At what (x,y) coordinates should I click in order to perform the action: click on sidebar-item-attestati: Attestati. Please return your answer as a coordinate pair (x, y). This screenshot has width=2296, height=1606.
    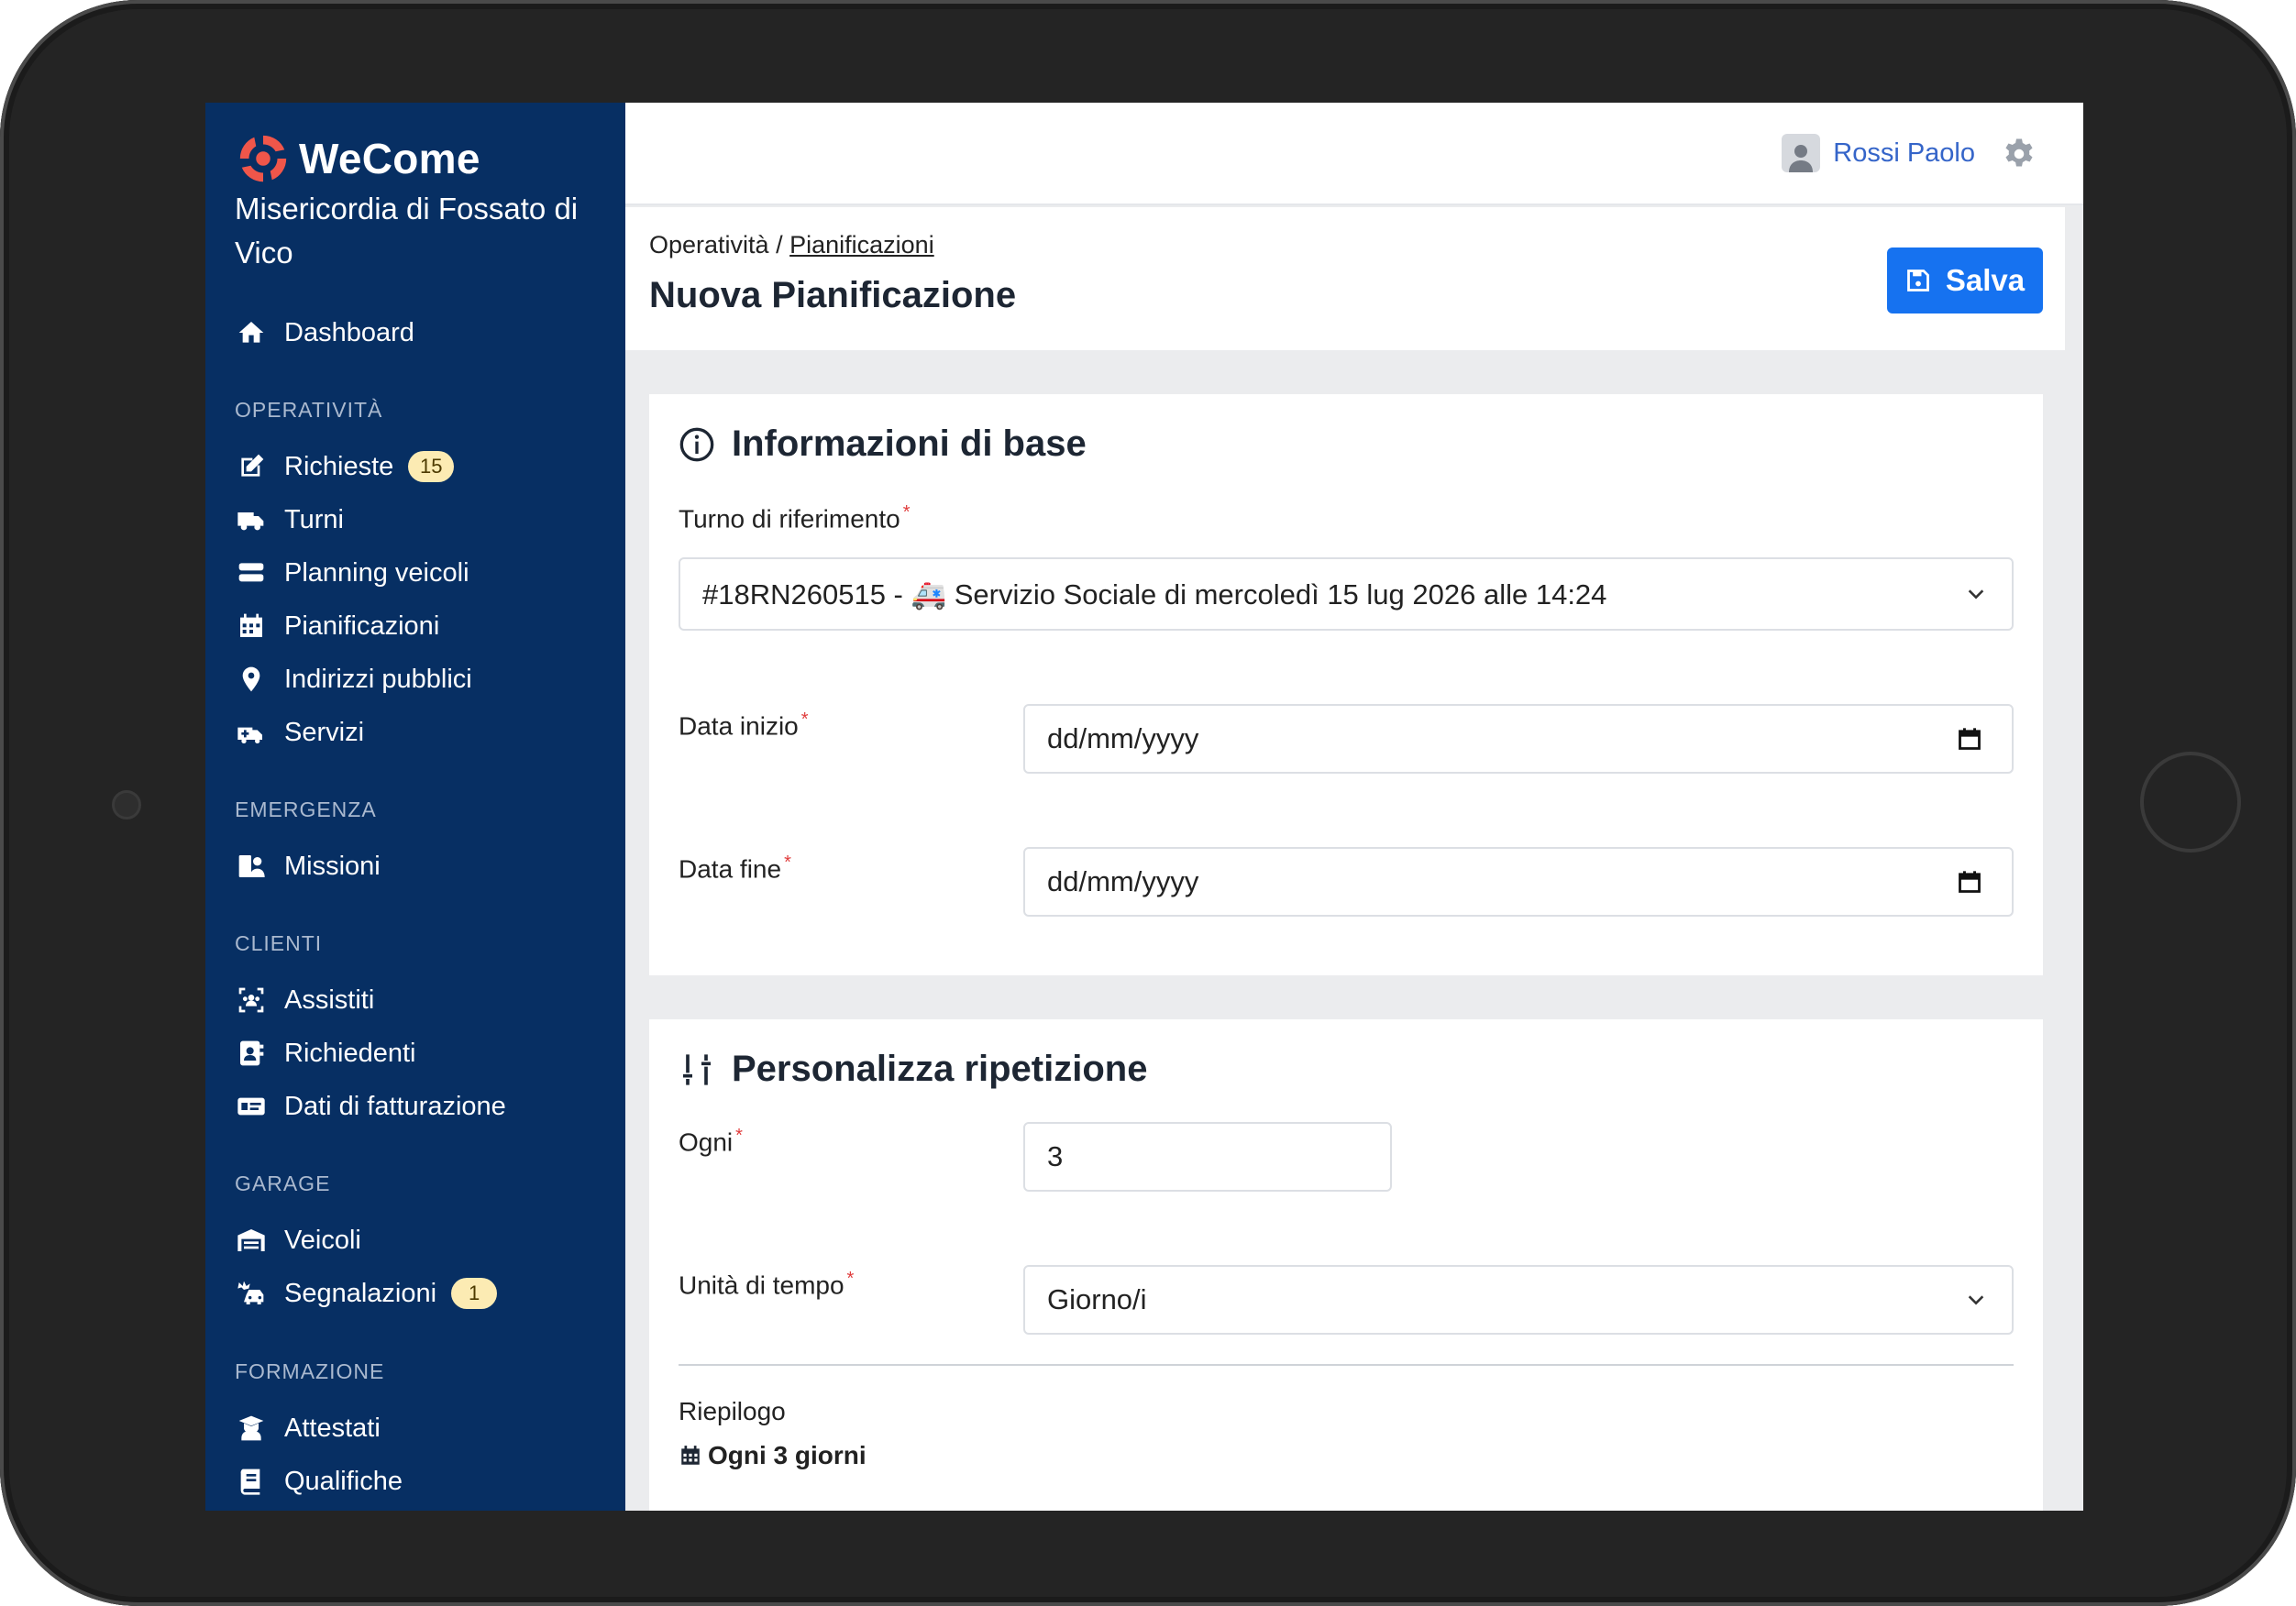
    Looking at the image, I should click on (308, 1428).